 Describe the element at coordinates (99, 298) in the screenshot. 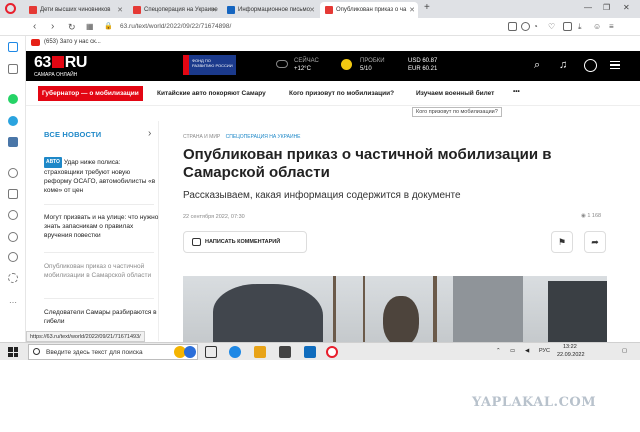

I see `divider` at that location.